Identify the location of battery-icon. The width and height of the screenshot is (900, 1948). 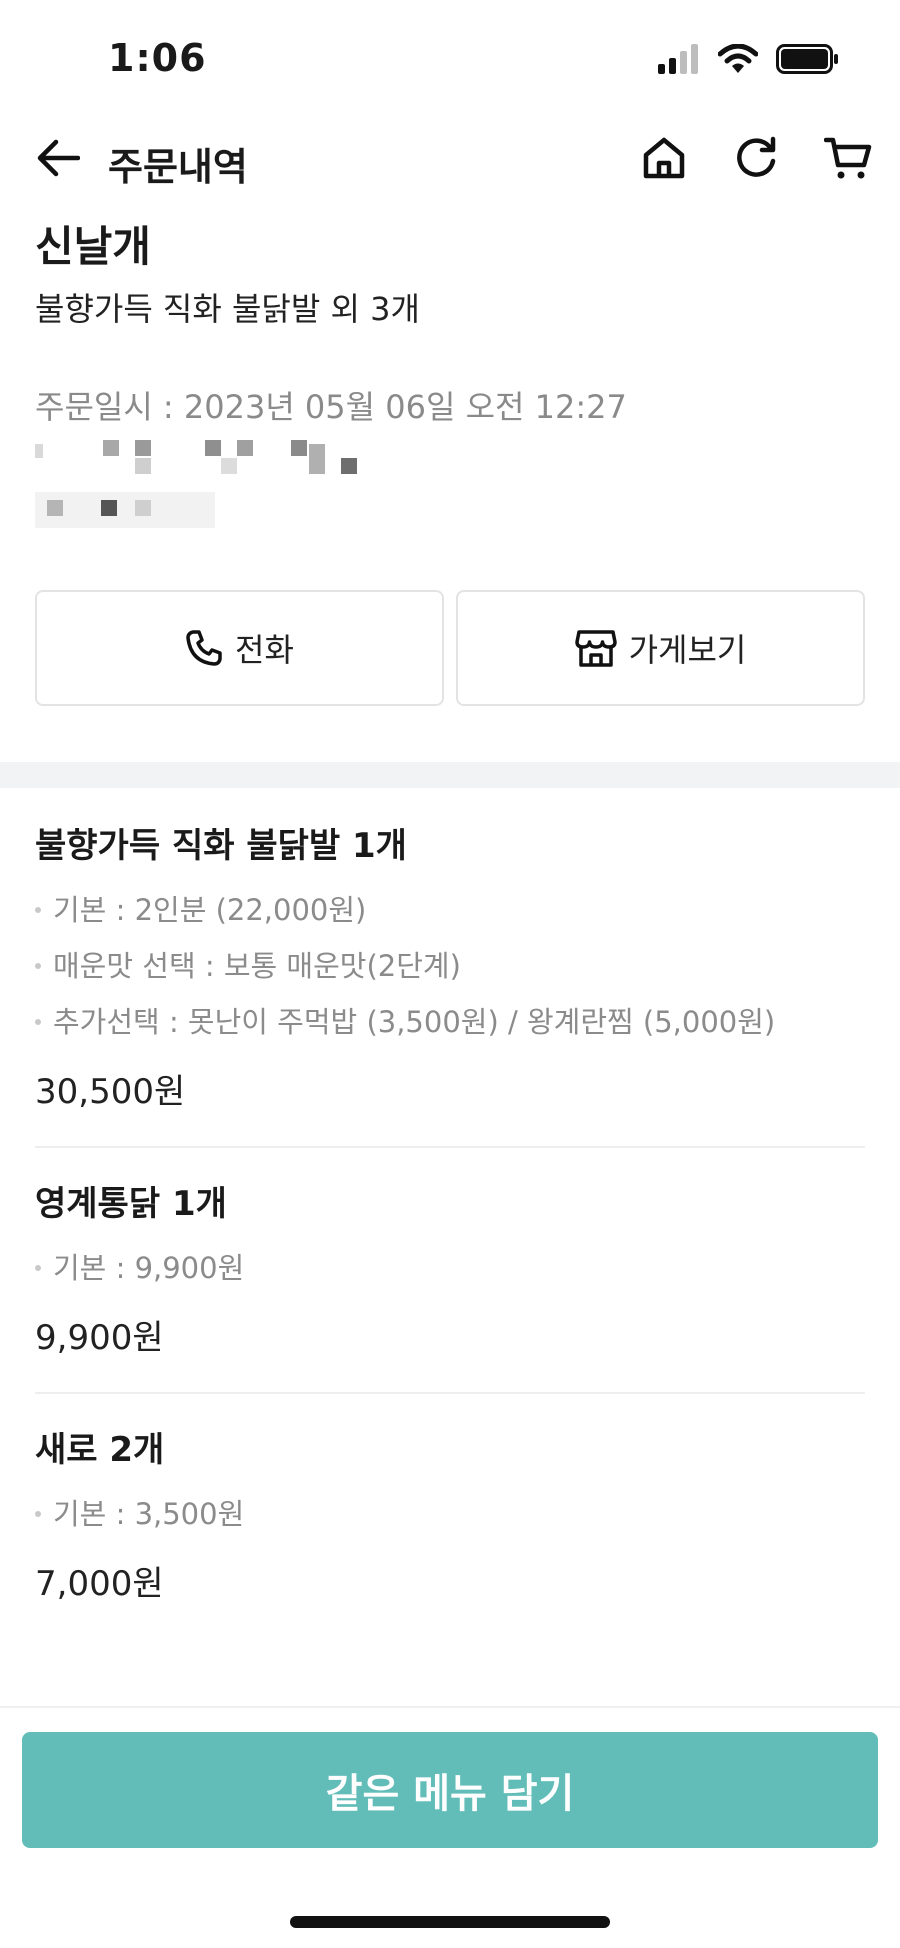
(807, 59).